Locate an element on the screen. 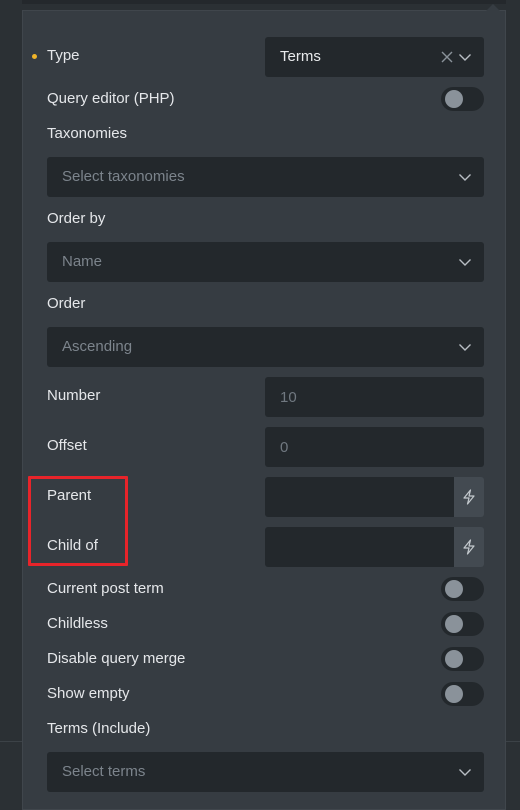 The height and width of the screenshot is (810, 520). type-select-value: Terms is located at coordinates (300, 56).